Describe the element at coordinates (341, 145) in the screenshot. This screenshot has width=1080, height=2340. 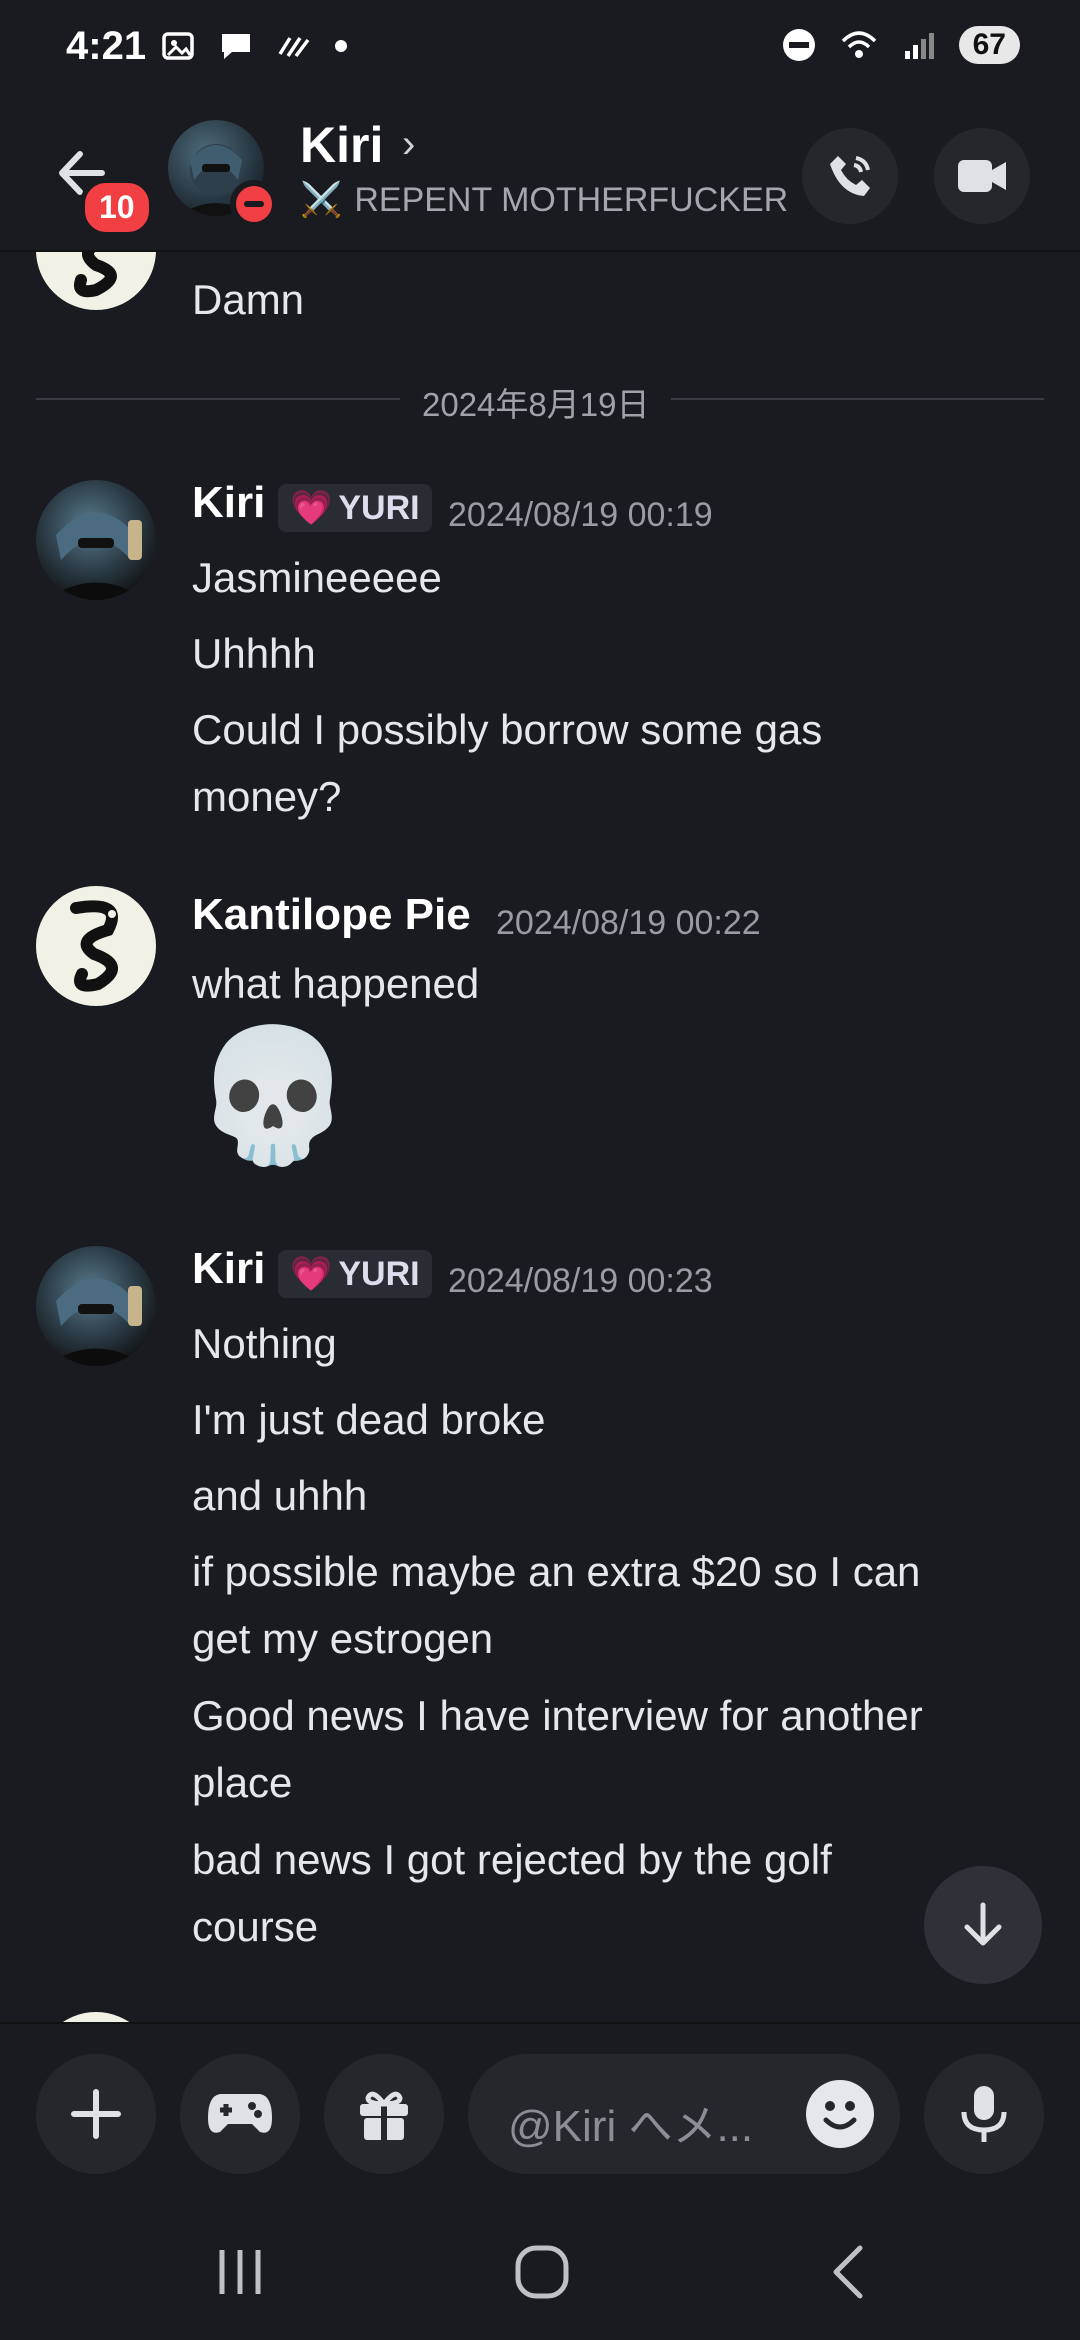
I see `header-name: Kiri` at that location.